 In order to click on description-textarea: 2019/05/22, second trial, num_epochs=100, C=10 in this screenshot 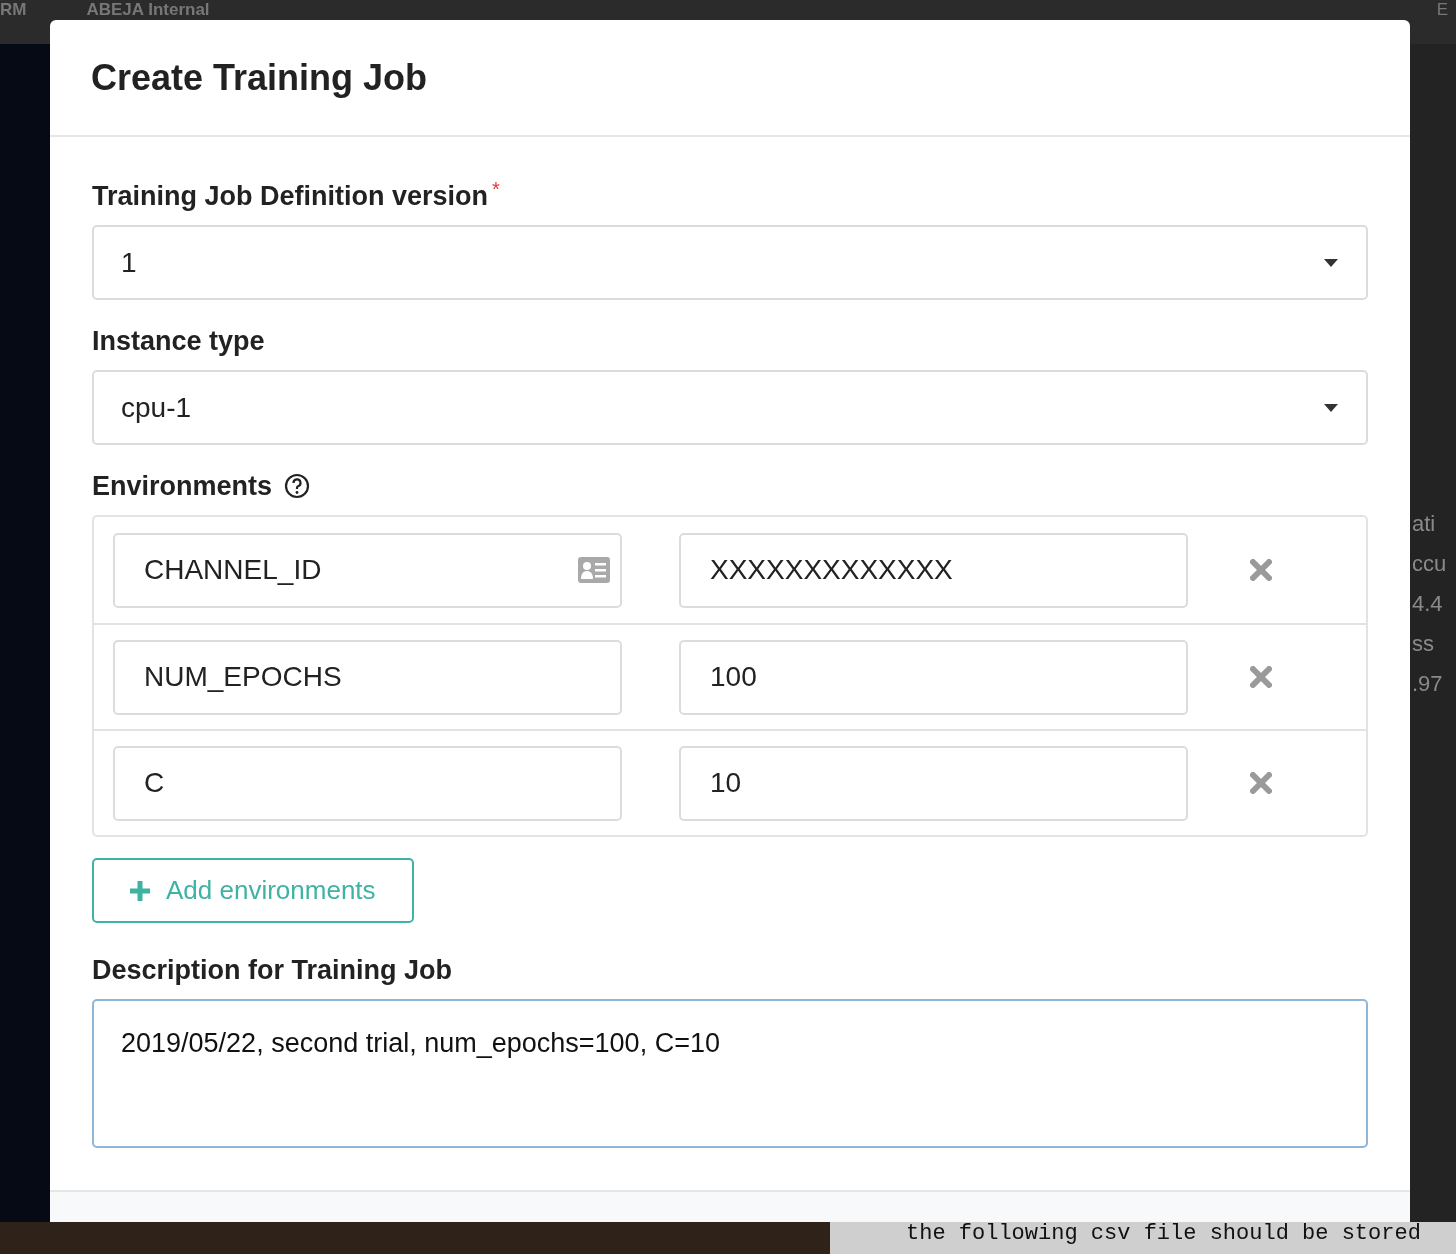, I will do `click(730, 1073)`.